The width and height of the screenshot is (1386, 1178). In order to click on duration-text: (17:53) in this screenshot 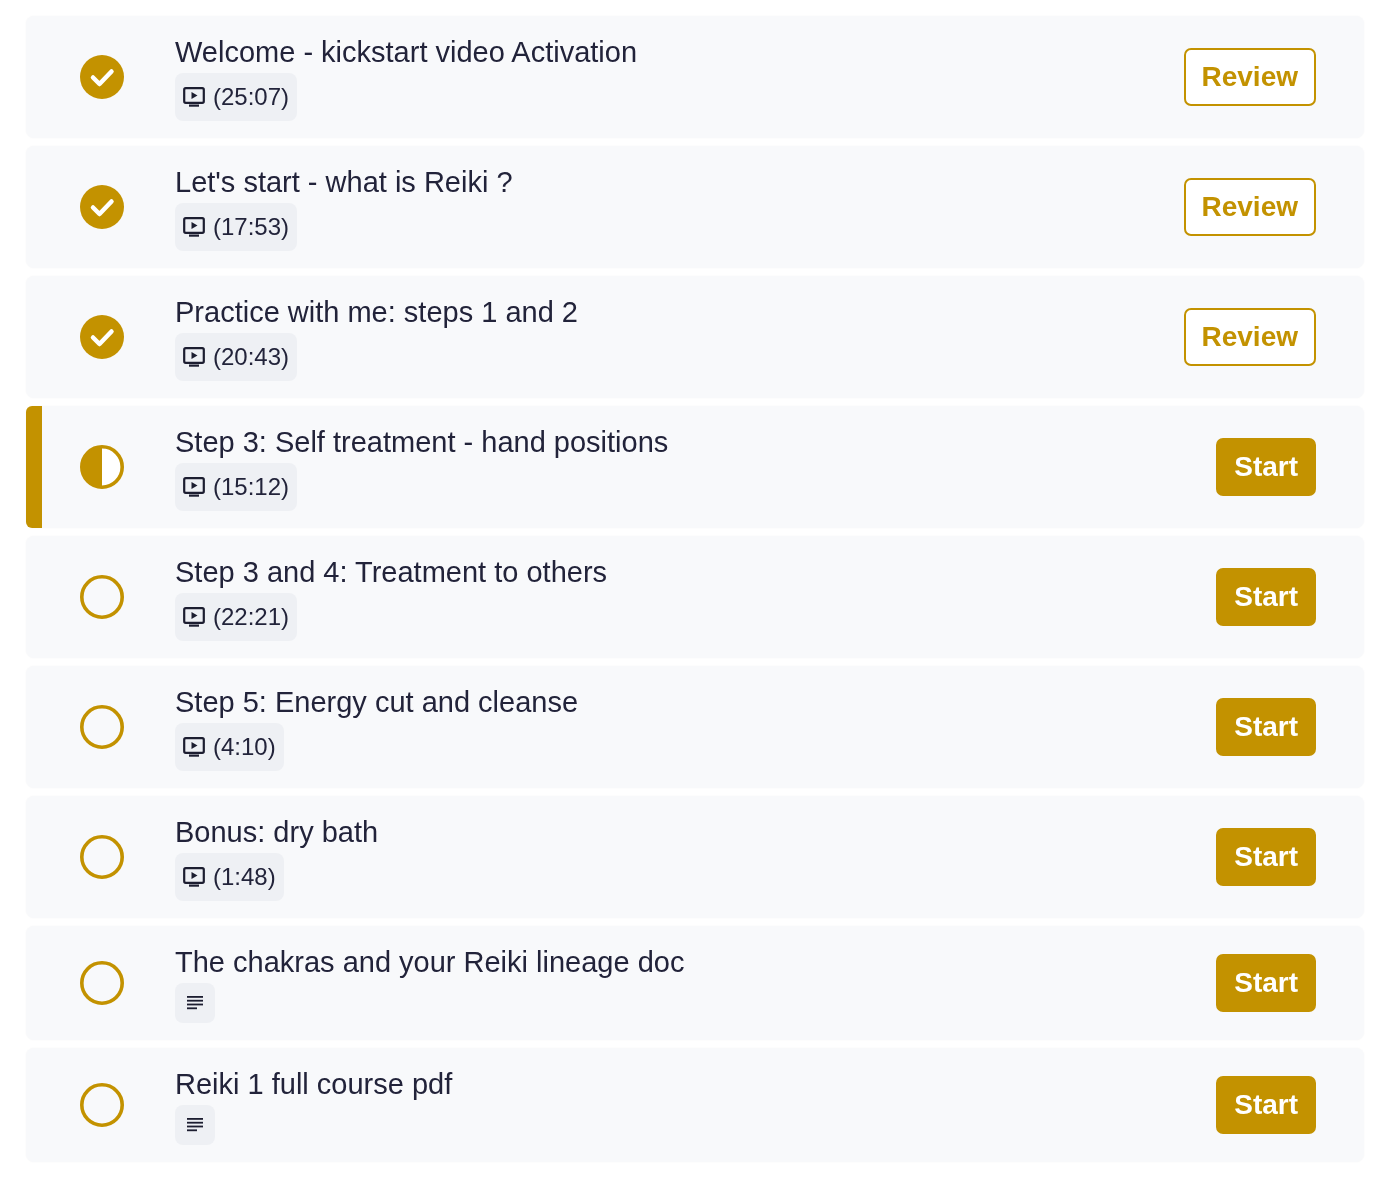, I will do `click(251, 227)`.